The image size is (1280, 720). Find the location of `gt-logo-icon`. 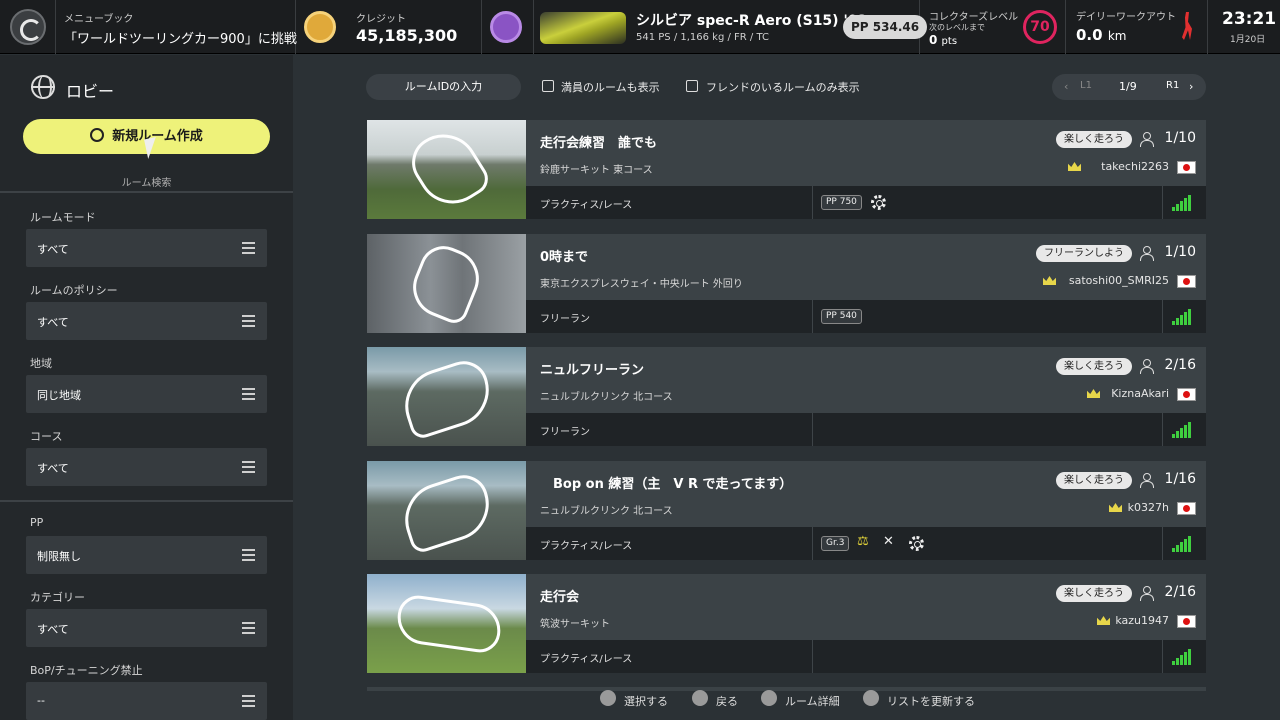

gt-logo-icon is located at coordinates (28, 27).